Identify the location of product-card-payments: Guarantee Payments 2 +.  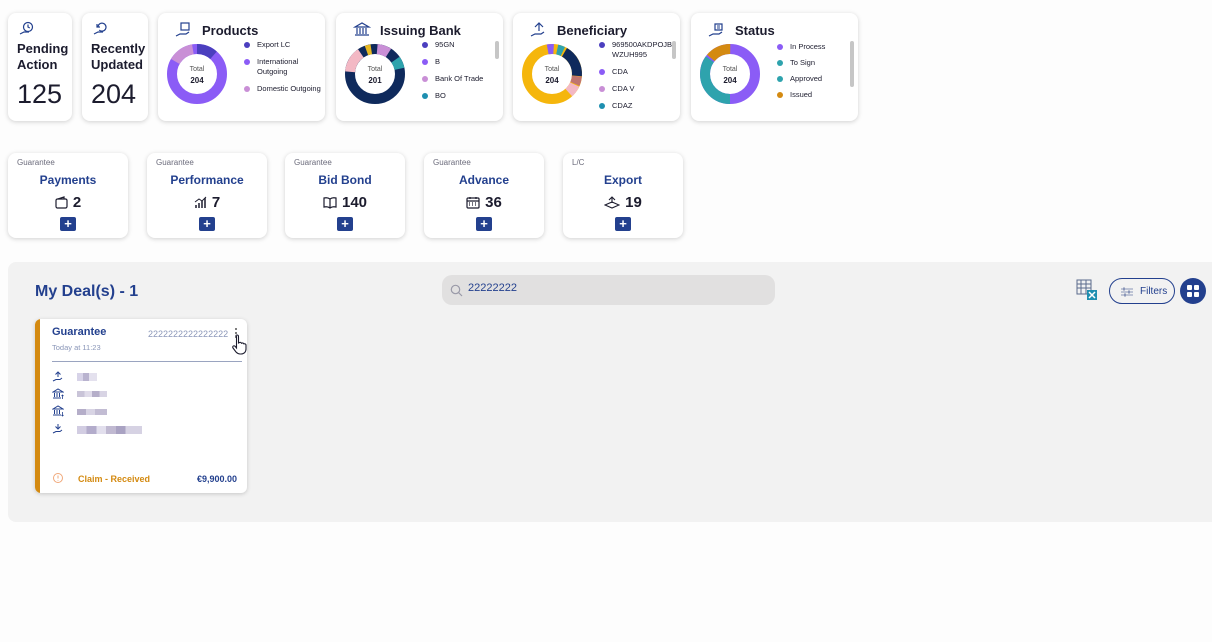
(68, 195).